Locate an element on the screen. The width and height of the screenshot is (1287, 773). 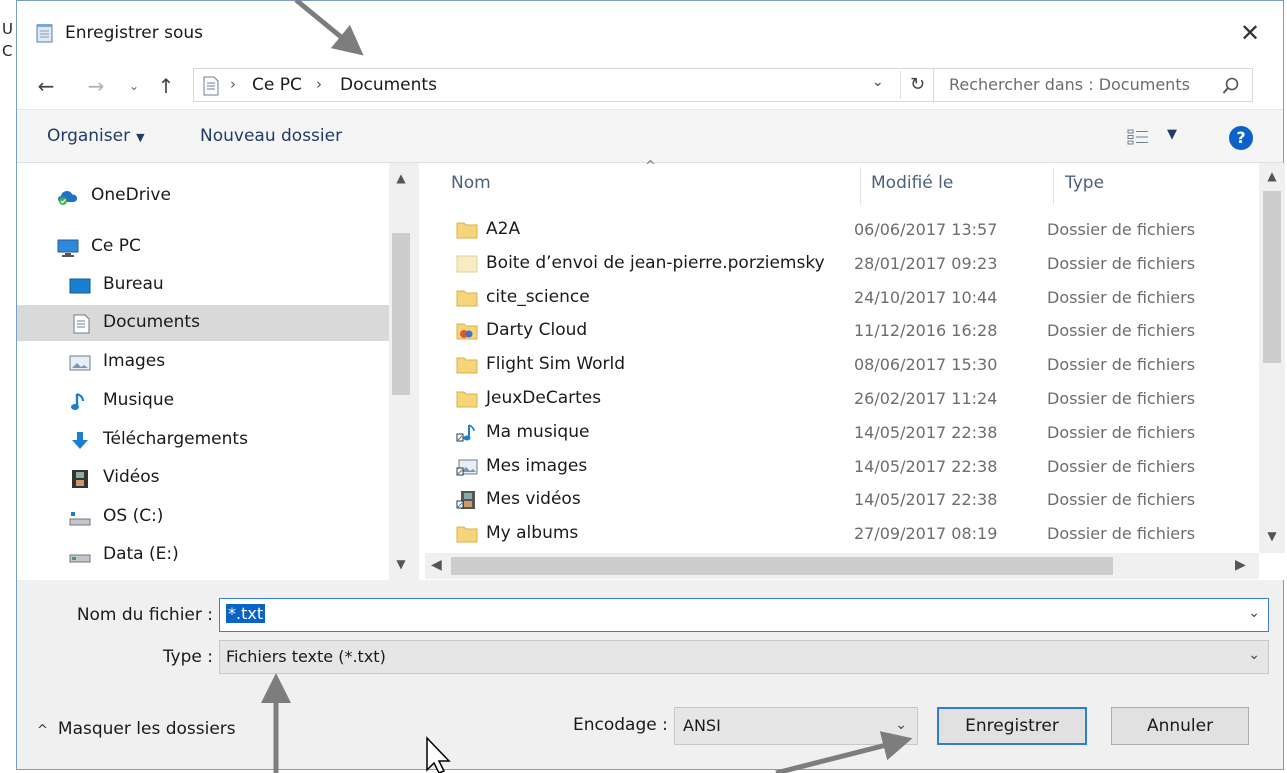
view-options-caret-icon: ▼ is located at coordinates (1172, 134).